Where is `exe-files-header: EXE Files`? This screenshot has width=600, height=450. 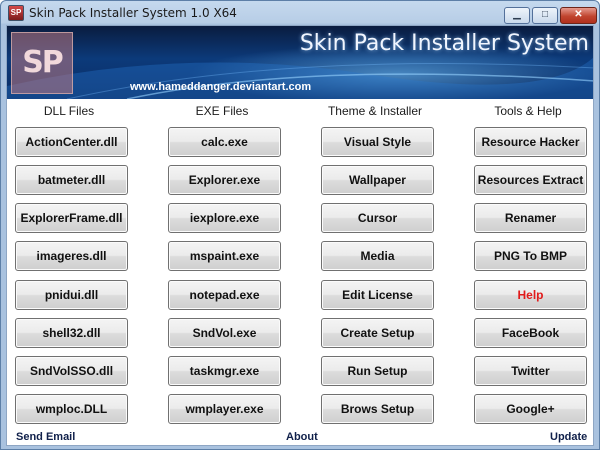
exe-files-header: EXE Files is located at coordinates (222, 111).